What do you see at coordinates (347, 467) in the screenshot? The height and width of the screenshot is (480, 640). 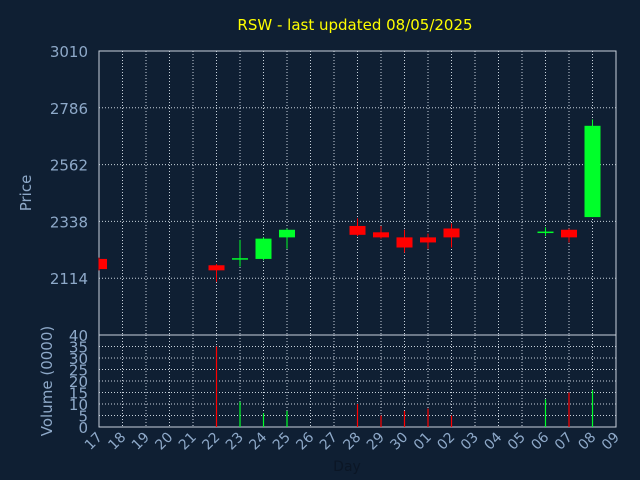 I see `x-axis-label: Day` at bounding box center [347, 467].